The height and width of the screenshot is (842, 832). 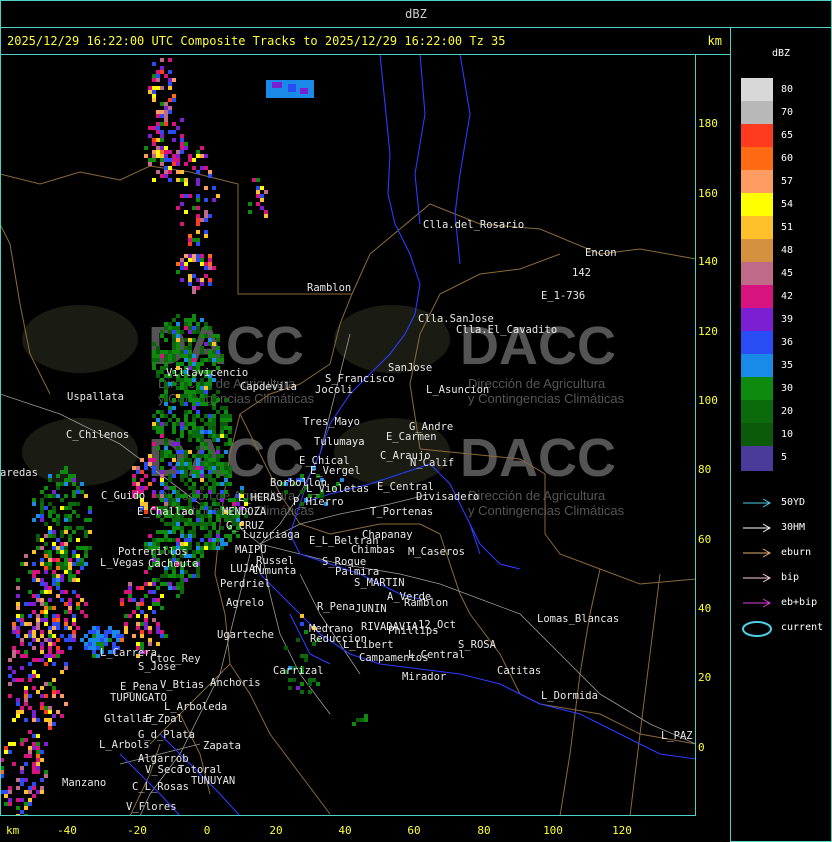 I want to click on legend-track-30HM: 30HM, so click(x=786, y=528).